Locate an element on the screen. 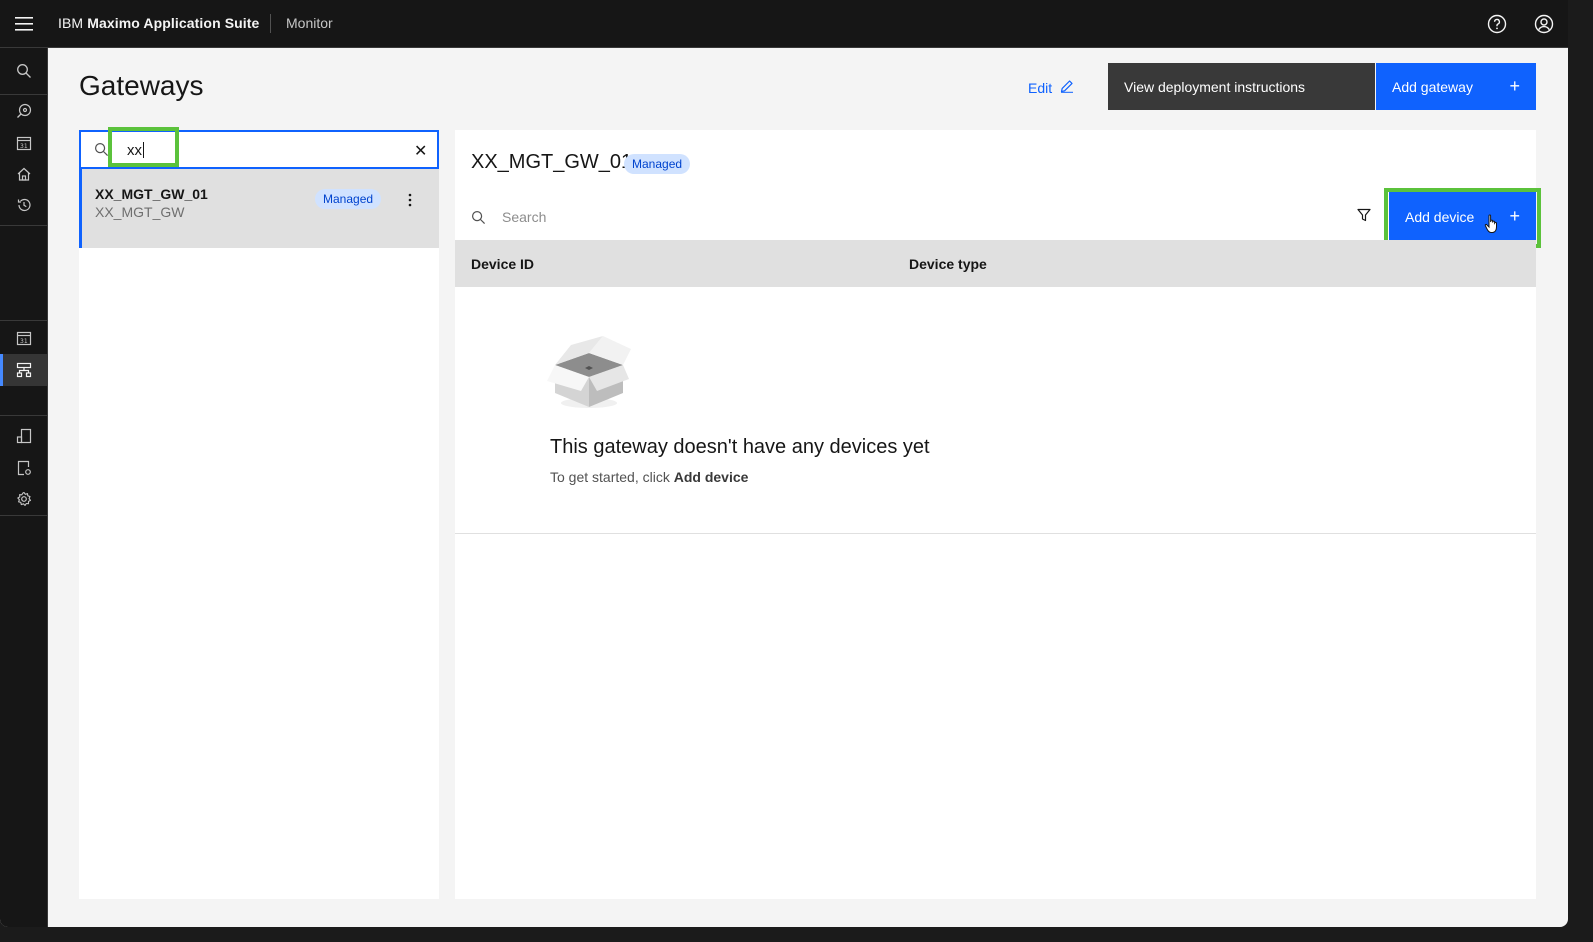 The image size is (1593, 942). gauge-icon is located at coordinates (23, 111).